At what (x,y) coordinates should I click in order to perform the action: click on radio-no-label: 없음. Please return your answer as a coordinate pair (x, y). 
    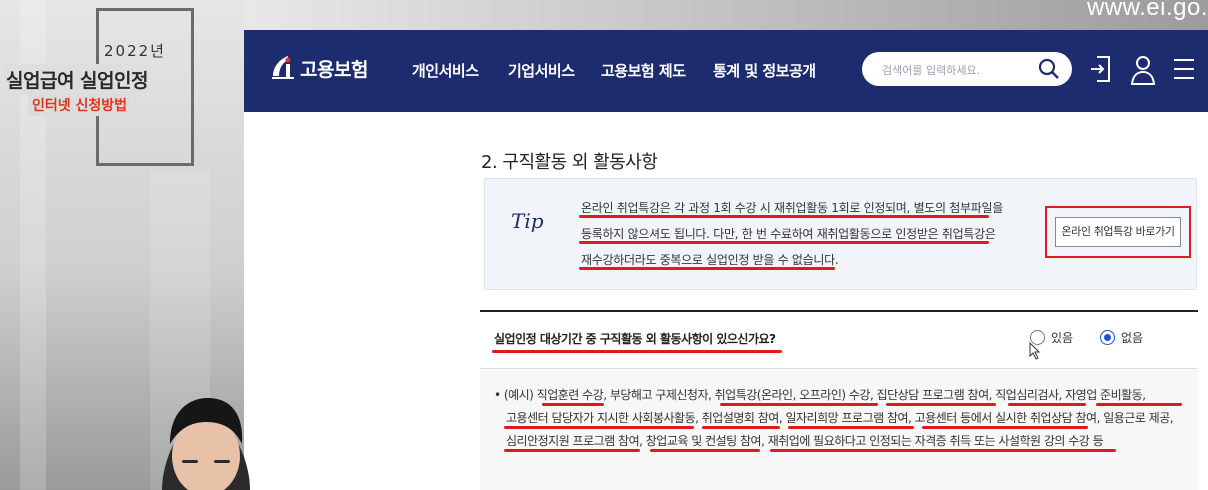
    Looking at the image, I should click on (1132, 338).